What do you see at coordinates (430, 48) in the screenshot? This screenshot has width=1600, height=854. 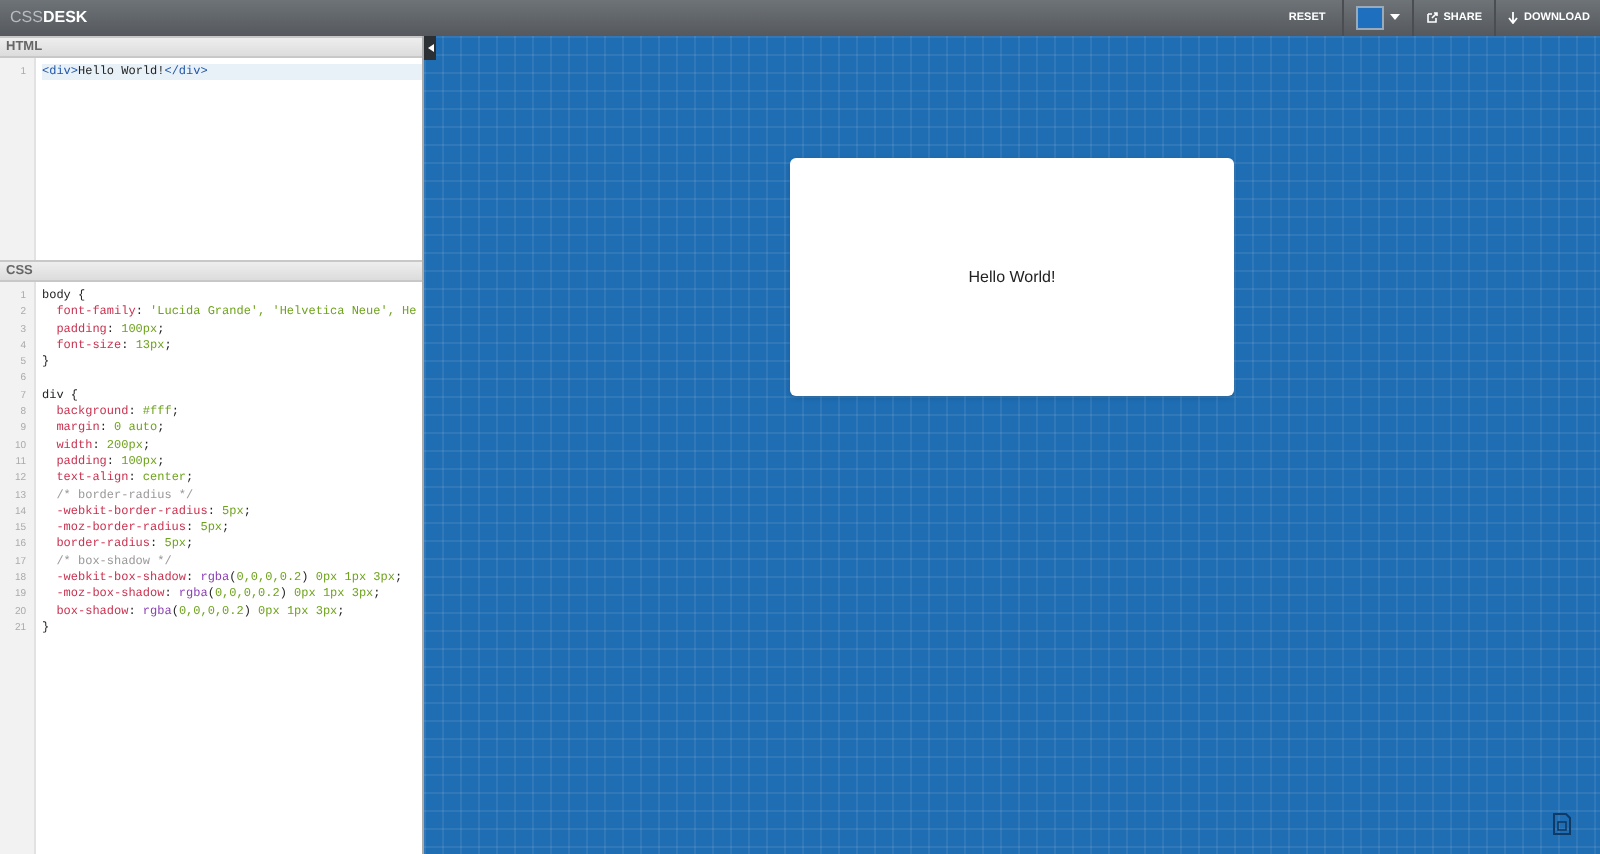 I see `collapse-handle` at bounding box center [430, 48].